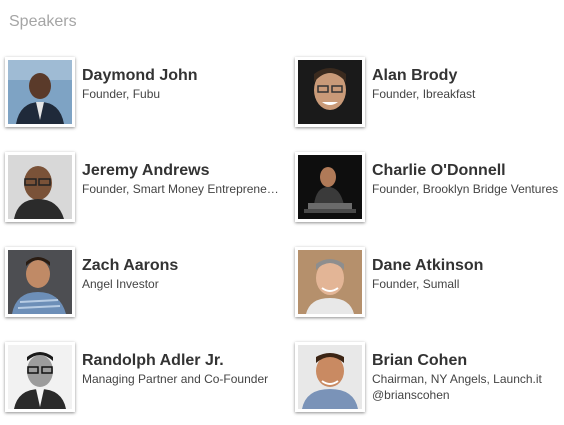  What do you see at coordinates (468, 395) in the screenshot?
I see `twitter-handle: @brianscohen` at bounding box center [468, 395].